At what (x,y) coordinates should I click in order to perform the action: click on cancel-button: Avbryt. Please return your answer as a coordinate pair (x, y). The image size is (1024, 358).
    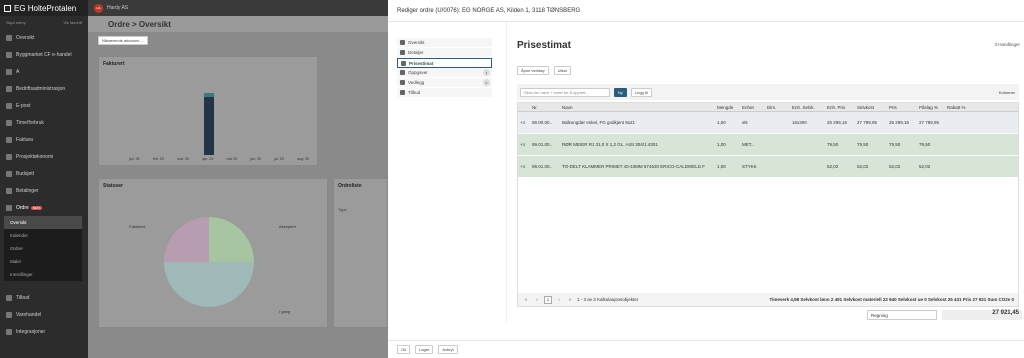
    Looking at the image, I should click on (448, 349).